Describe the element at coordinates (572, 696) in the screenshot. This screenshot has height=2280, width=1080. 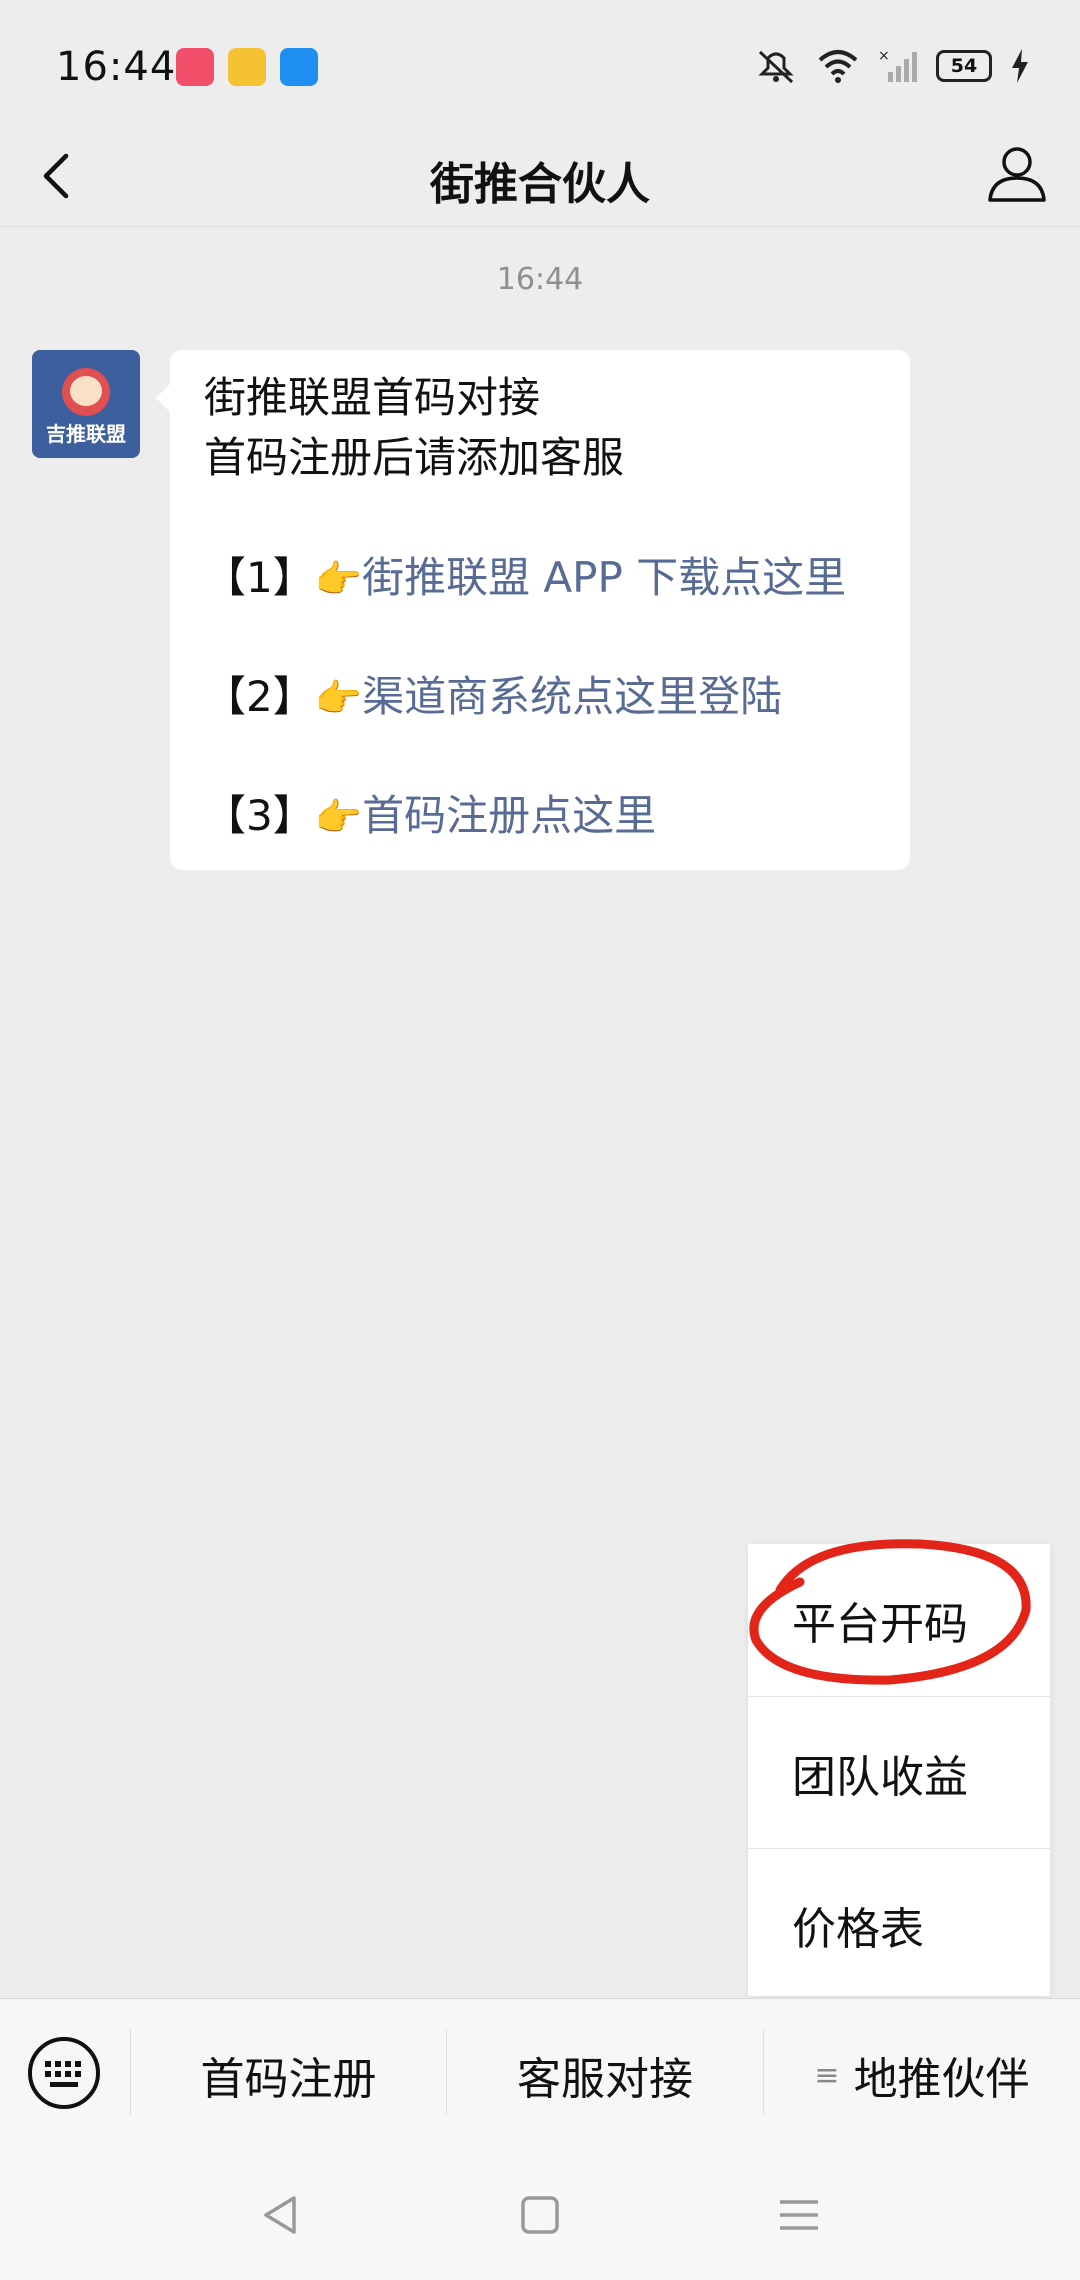
I see `channel-login-link: 渠道商系统点这里登陆` at that location.